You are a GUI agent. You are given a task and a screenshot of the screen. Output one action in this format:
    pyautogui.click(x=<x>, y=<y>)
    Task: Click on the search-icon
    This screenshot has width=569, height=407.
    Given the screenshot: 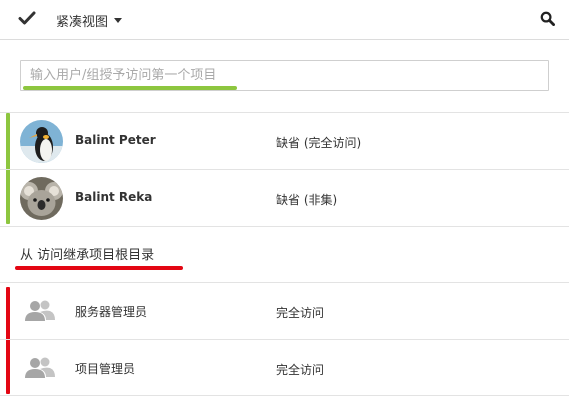 What is the action you would take?
    pyautogui.click(x=547, y=18)
    